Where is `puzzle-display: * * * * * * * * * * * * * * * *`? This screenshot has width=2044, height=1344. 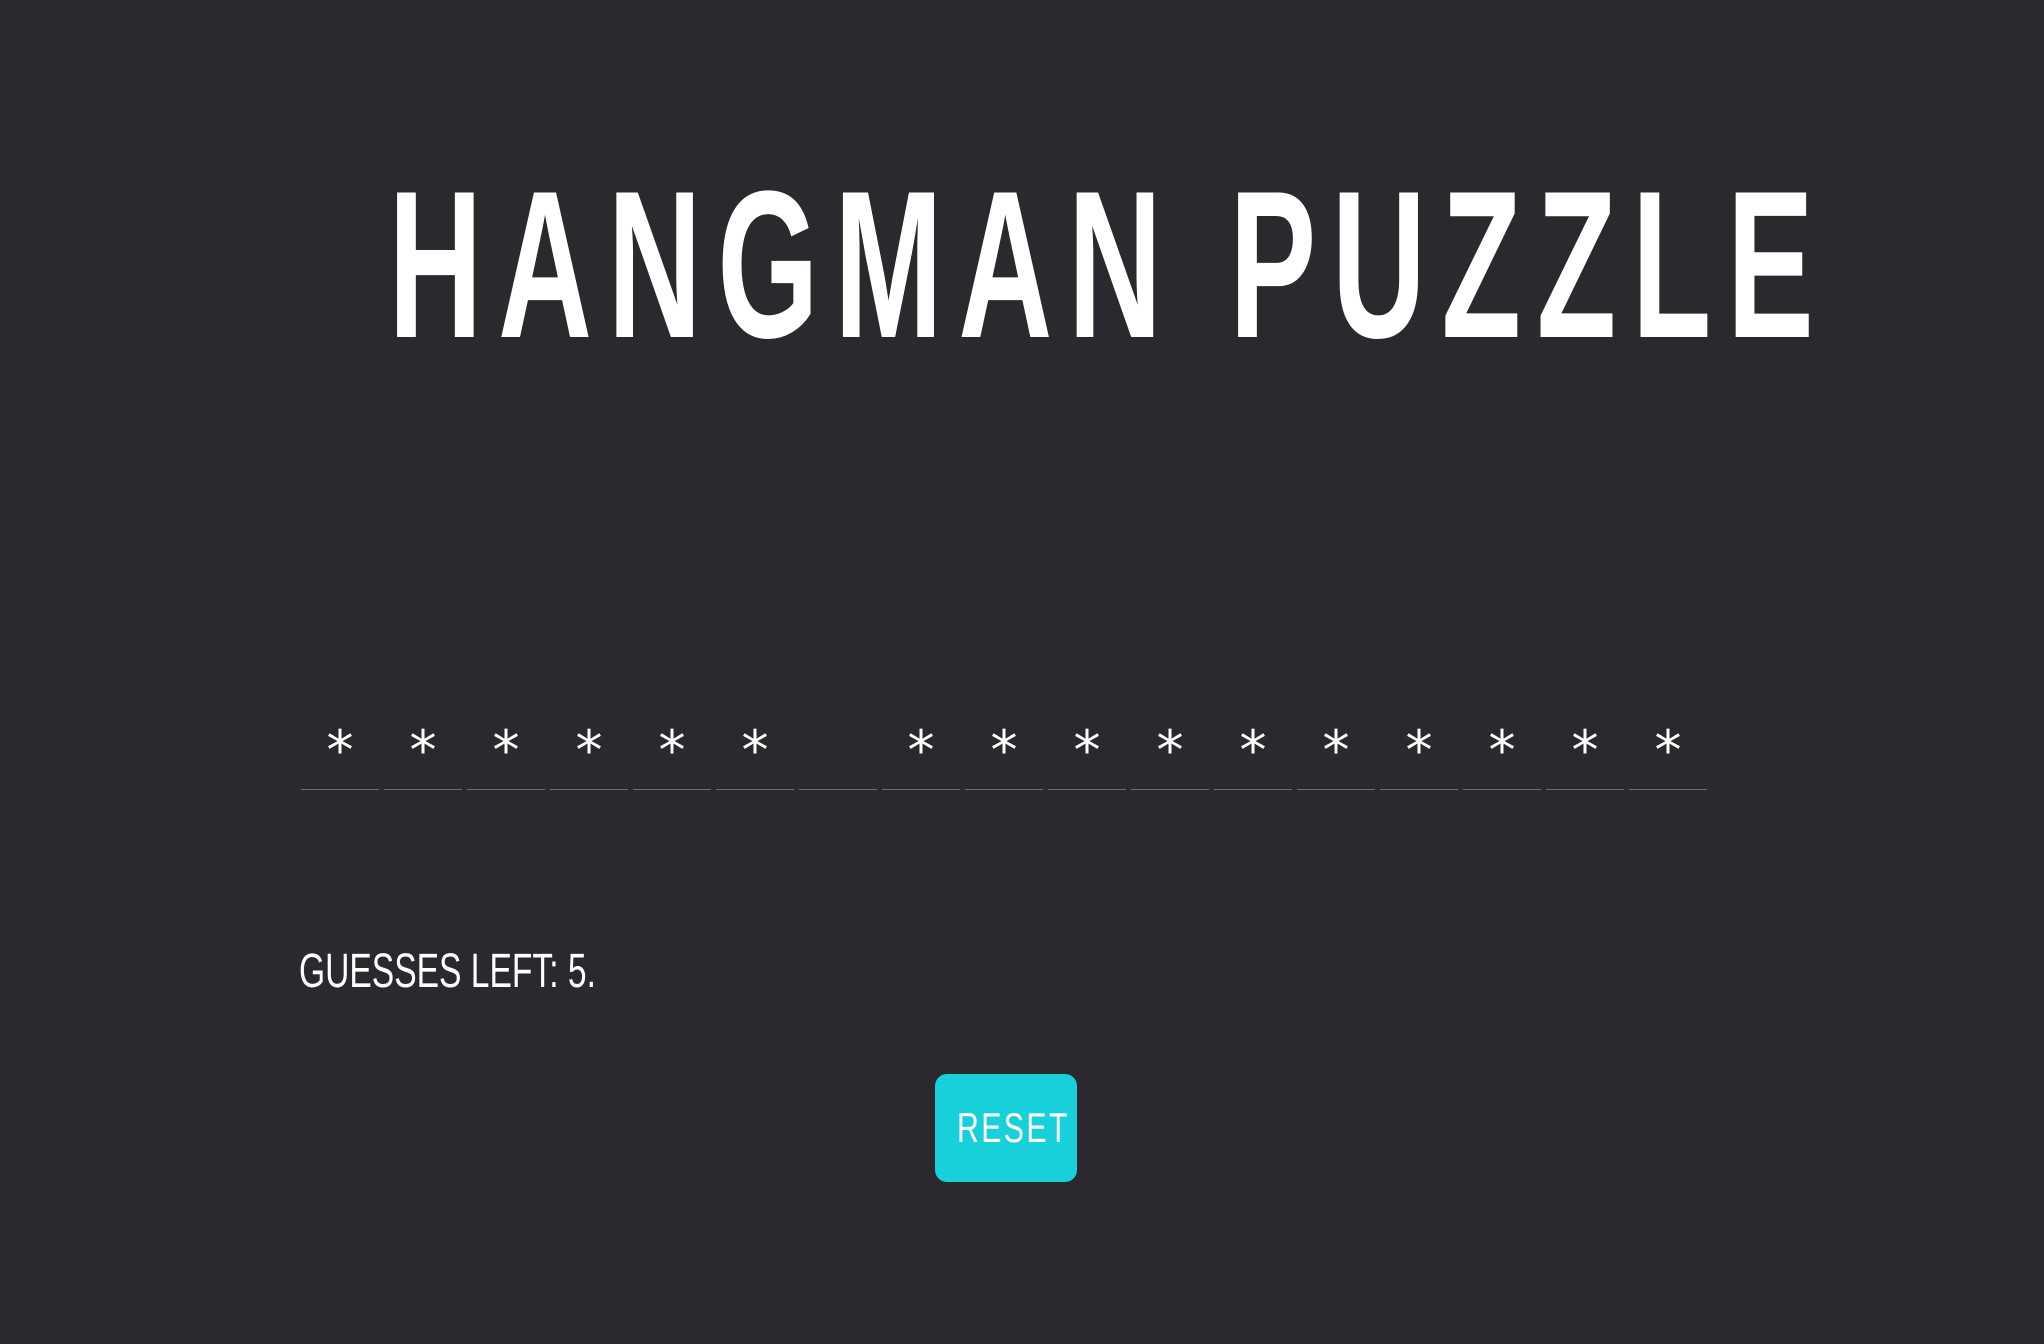 puzzle-display: * * * * * * * * * * * * * * * * is located at coordinates (1004, 749).